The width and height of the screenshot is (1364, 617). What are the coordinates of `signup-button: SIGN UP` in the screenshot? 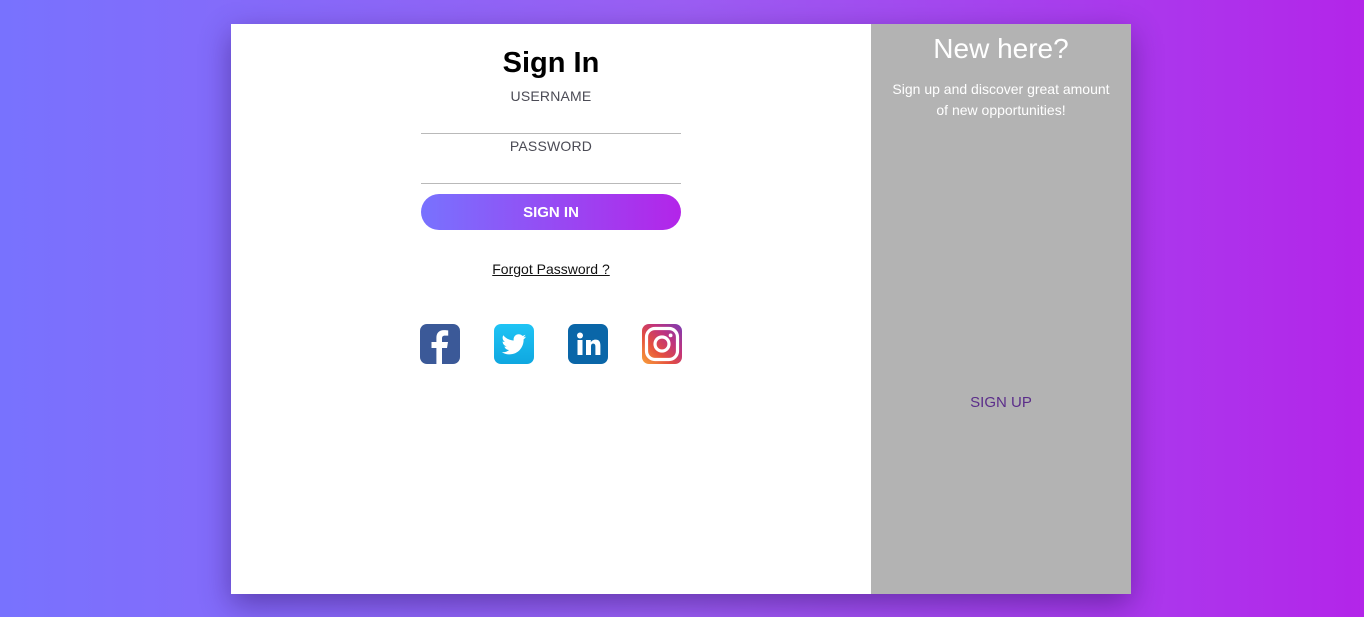 It's located at (1001, 402).